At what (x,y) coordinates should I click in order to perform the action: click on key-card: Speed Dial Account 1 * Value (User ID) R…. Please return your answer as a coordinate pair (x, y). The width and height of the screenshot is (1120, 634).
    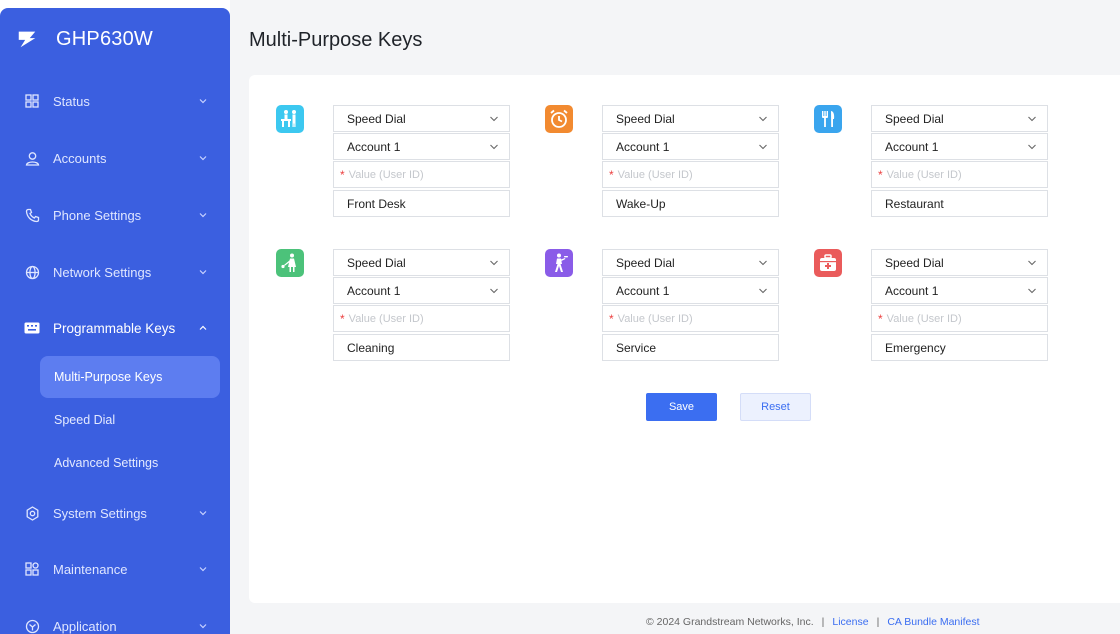
    Looking at the image, I should click on (934, 163).